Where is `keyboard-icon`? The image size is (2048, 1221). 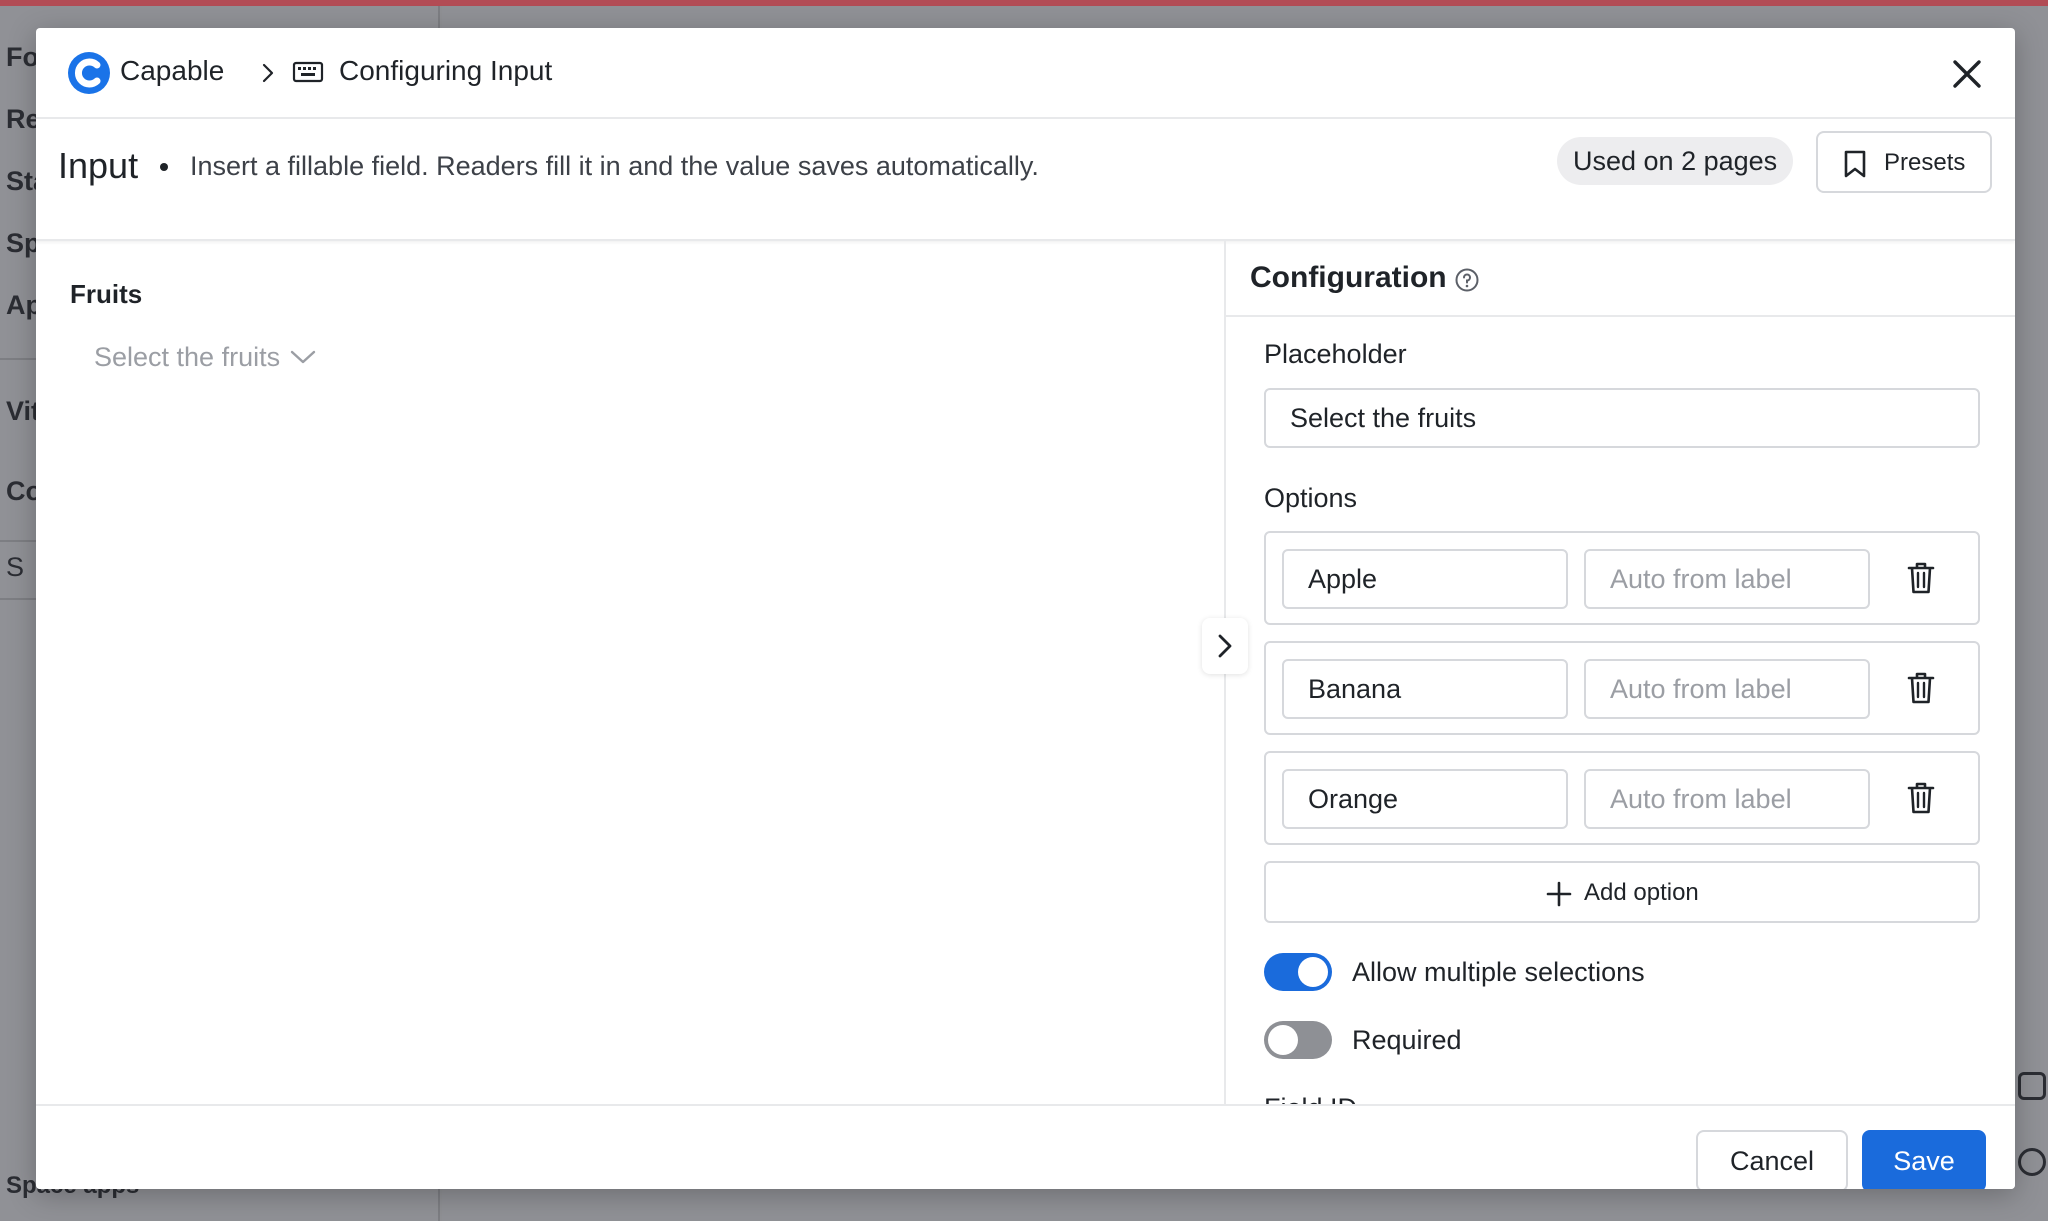 keyboard-icon is located at coordinates (308, 72).